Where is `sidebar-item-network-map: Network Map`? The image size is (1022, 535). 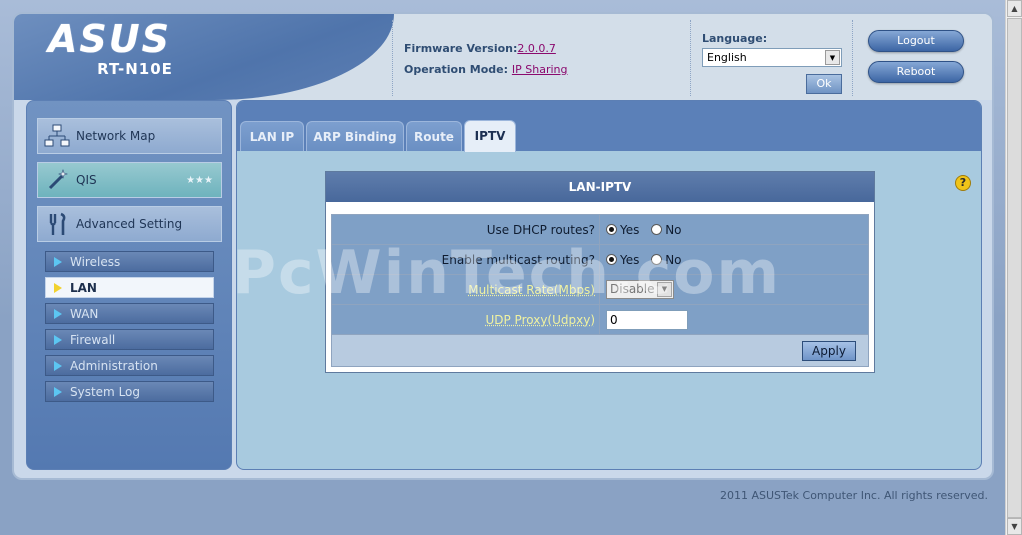
sidebar-item-network-map: Network Map is located at coordinates (129, 136).